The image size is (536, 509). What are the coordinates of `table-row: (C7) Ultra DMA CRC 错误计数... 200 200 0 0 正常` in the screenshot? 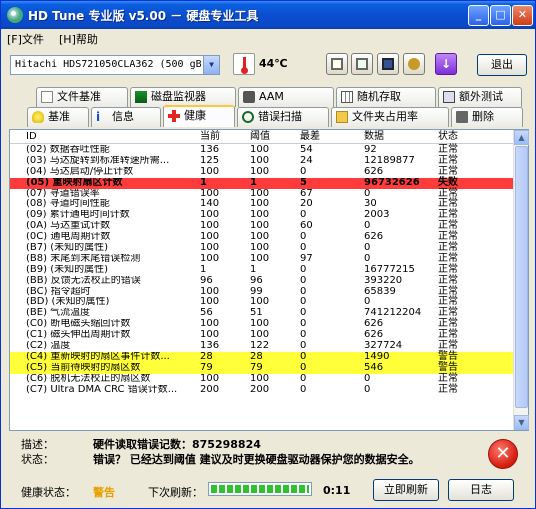 It's located at (262, 389).